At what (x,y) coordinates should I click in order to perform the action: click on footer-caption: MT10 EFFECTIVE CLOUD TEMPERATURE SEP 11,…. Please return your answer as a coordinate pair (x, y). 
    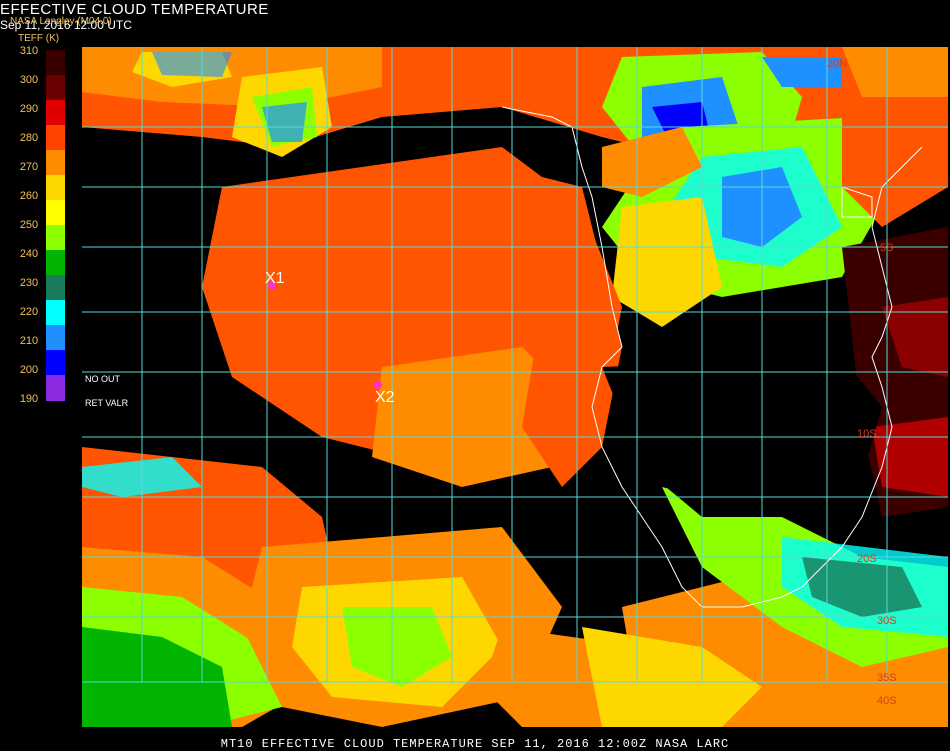
    Looking at the image, I should click on (475, 744).